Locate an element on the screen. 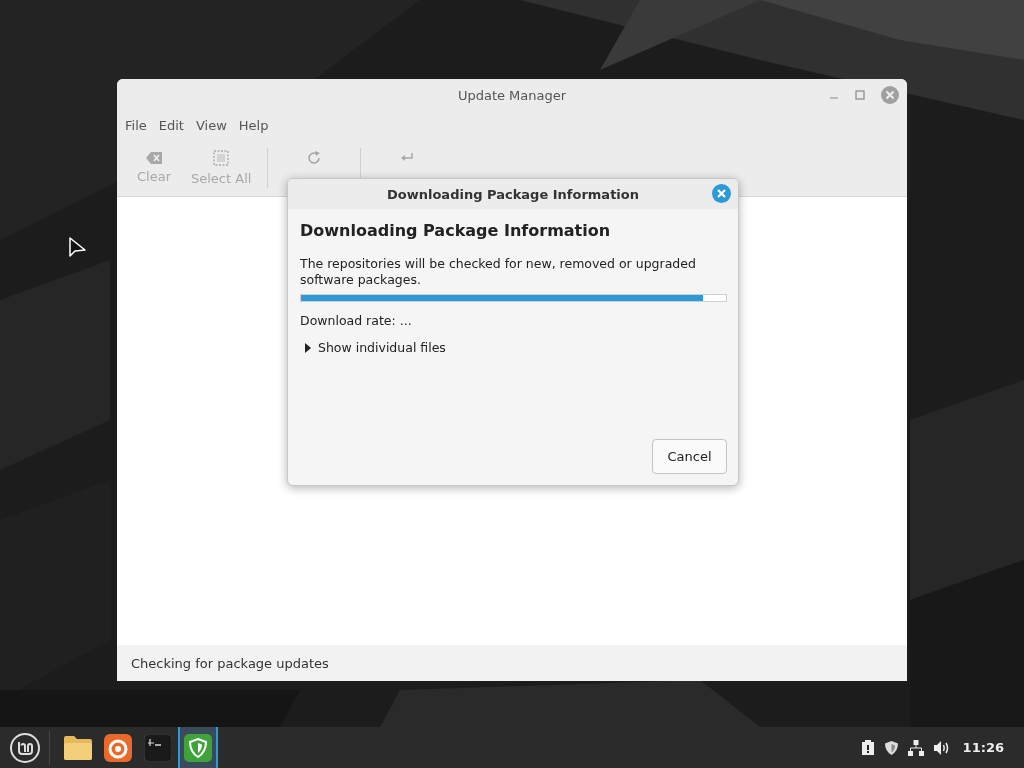 The width and height of the screenshot is (1024, 768). clipboard-alert-icon is located at coordinates (867, 747).